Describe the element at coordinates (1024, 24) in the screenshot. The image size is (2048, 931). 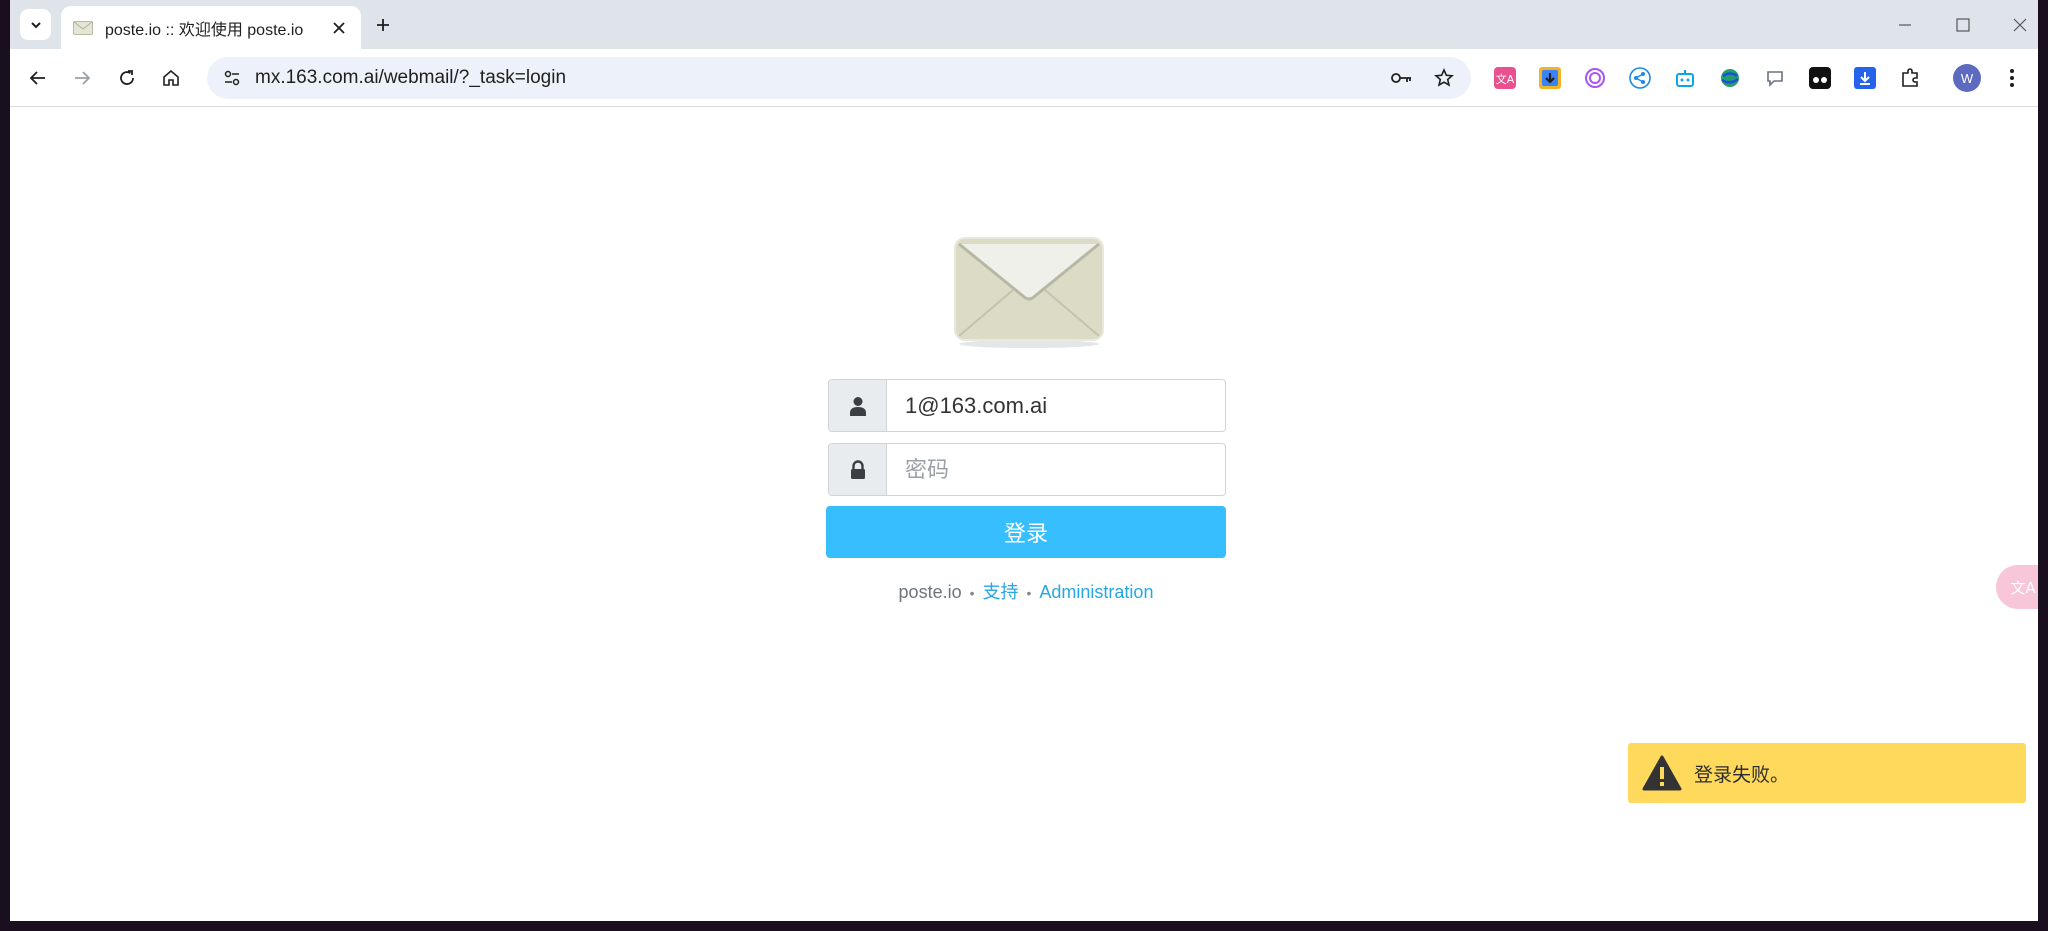
I see `tab-strip: poste.io :: 欢迎使用 poste.io` at that location.